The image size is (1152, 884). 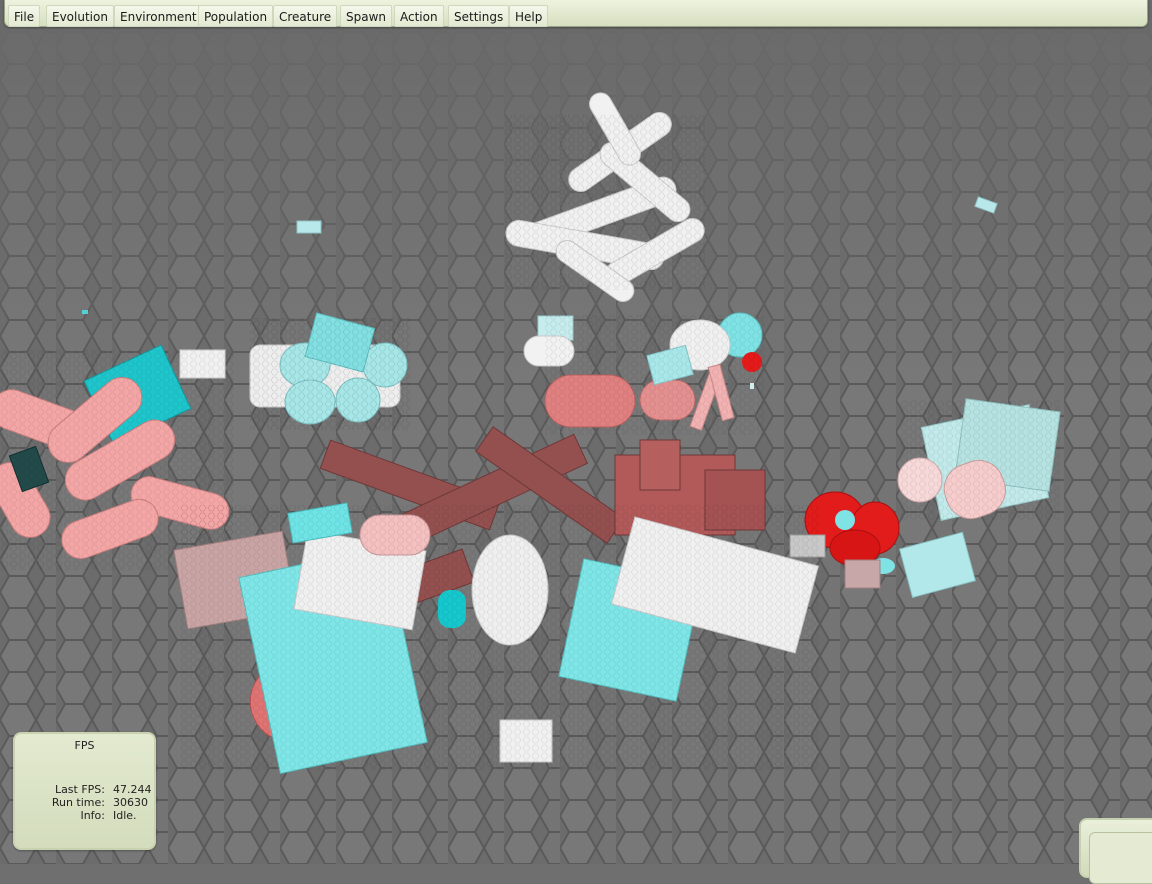 What do you see at coordinates (1120, 858) in the screenshot?
I see `corner-panel-inner` at bounding box center [1120, 858].